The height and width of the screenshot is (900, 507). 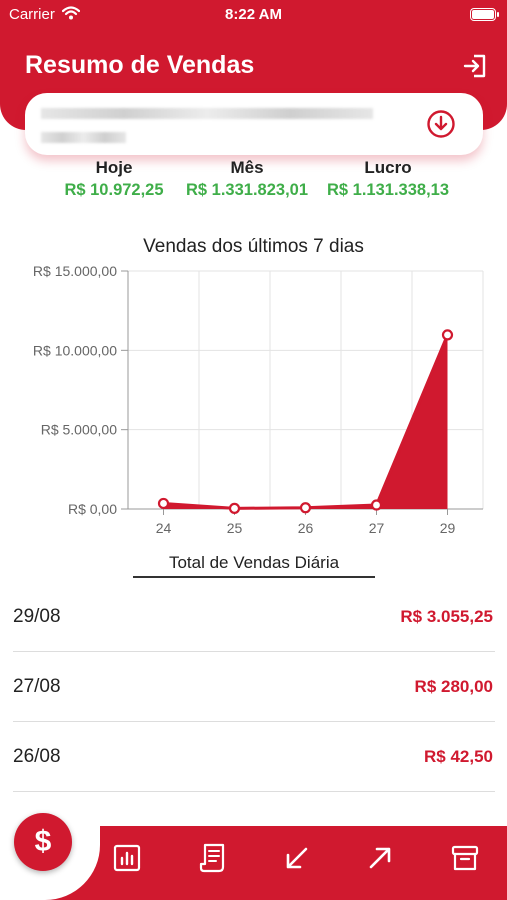 What do you see at coordinates (114, 179) in the screenshot?
I see `summary-today: Hoje R$ 10.972,25` at bounding box center [114, 179].